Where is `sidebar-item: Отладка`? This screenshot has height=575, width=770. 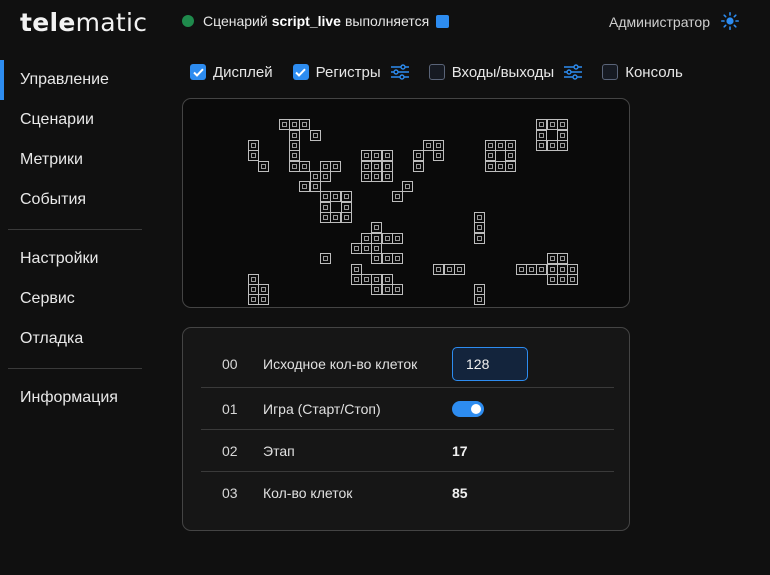
sidebar-item: Отладка is located at coordinates (75, 339).